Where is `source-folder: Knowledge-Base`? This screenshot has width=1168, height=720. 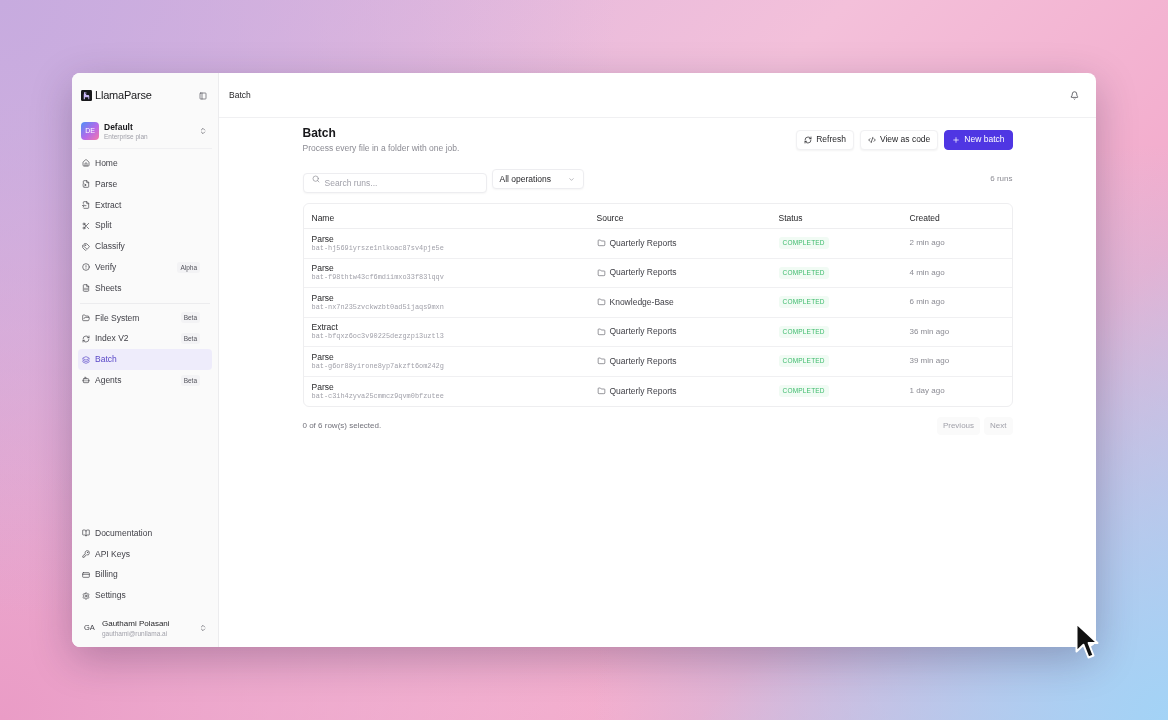
source-folder: Knowledge-Base is located at coordinates (641, 302).